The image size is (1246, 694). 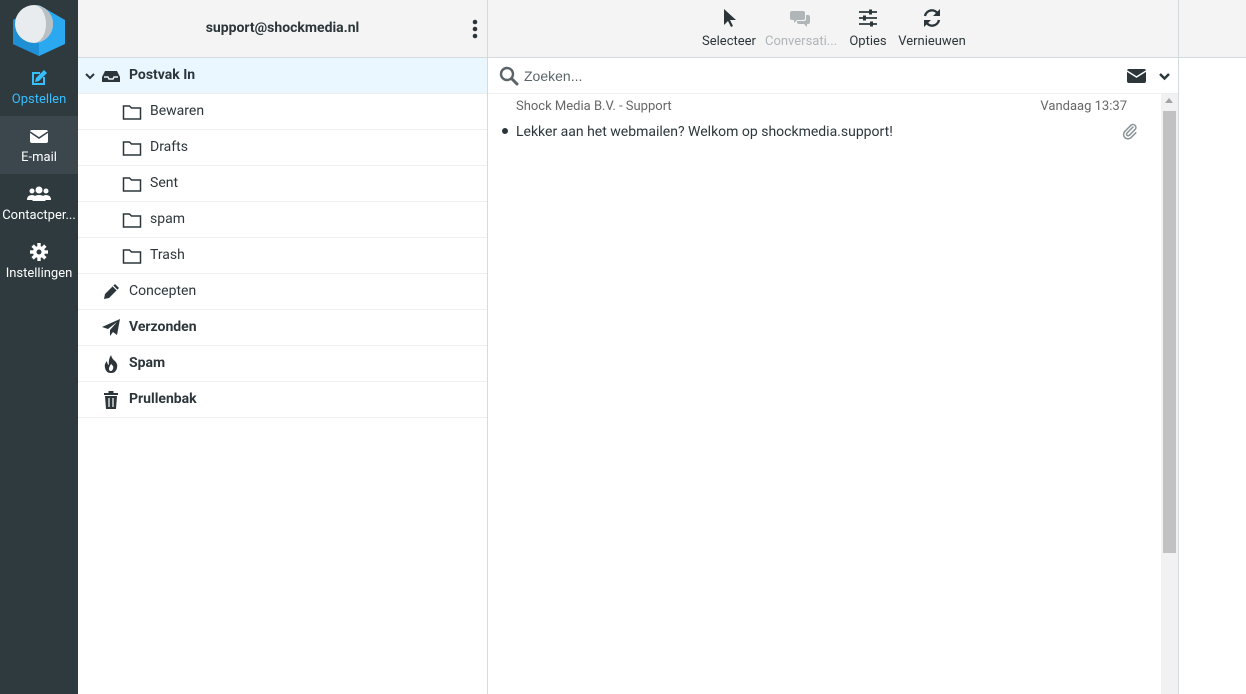 I want to click on app-logo, so click(x=39, y=29).